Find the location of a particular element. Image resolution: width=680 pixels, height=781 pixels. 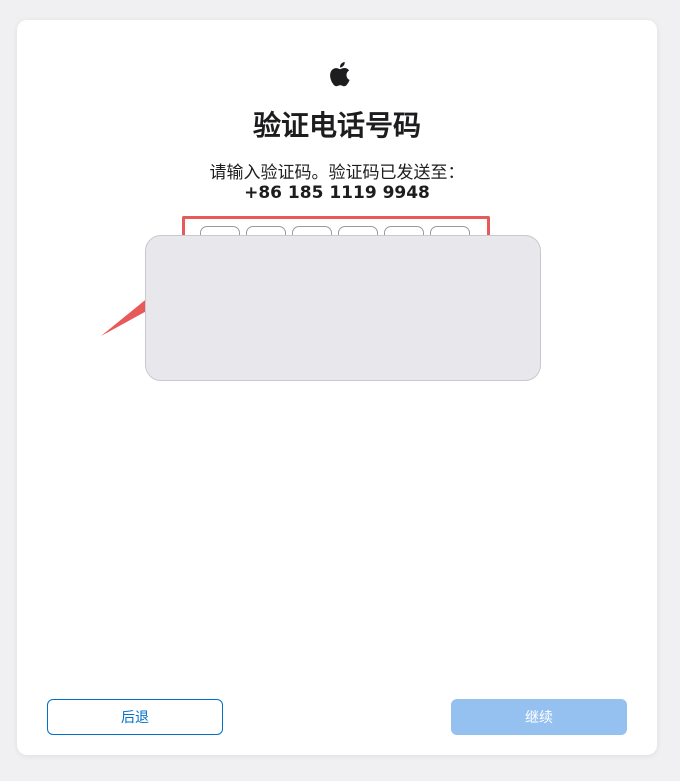

page-title: 验证电话号码 is located at coordinates (336, 125).